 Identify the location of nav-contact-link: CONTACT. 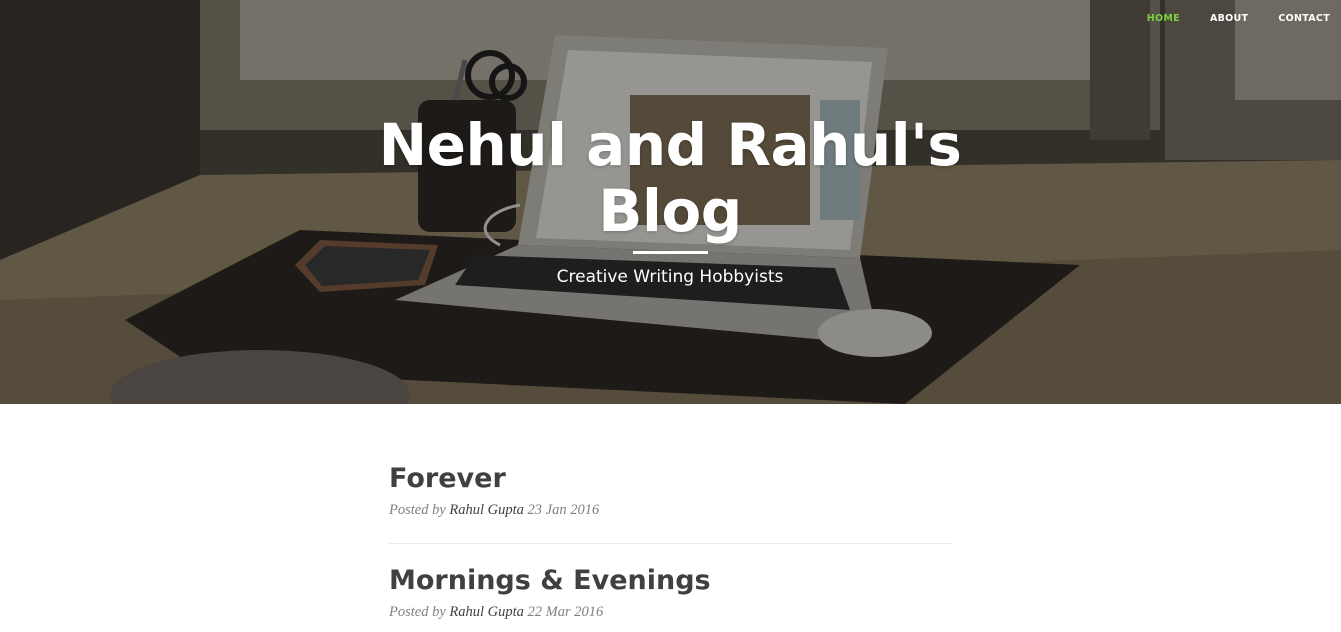
(1289, 18).